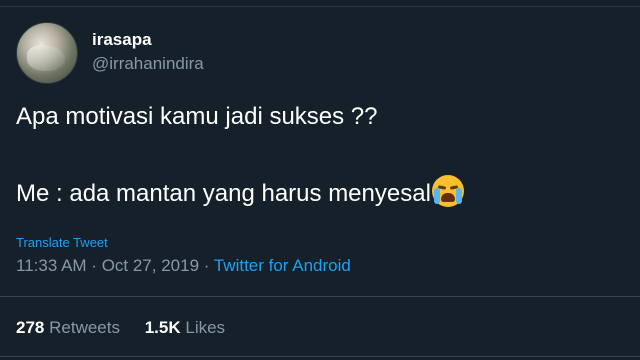  I want to click on avatar, so click(47, 53).